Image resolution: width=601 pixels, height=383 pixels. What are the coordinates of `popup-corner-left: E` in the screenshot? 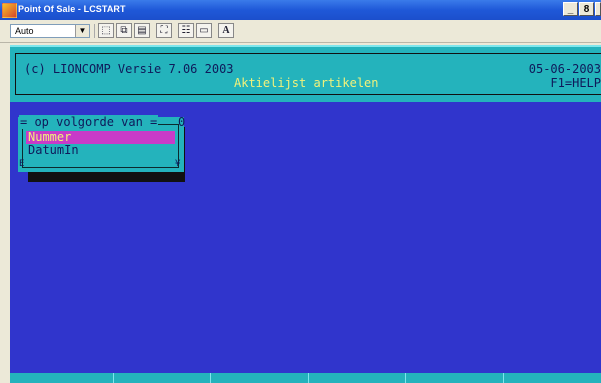 It's located at (22, 164).